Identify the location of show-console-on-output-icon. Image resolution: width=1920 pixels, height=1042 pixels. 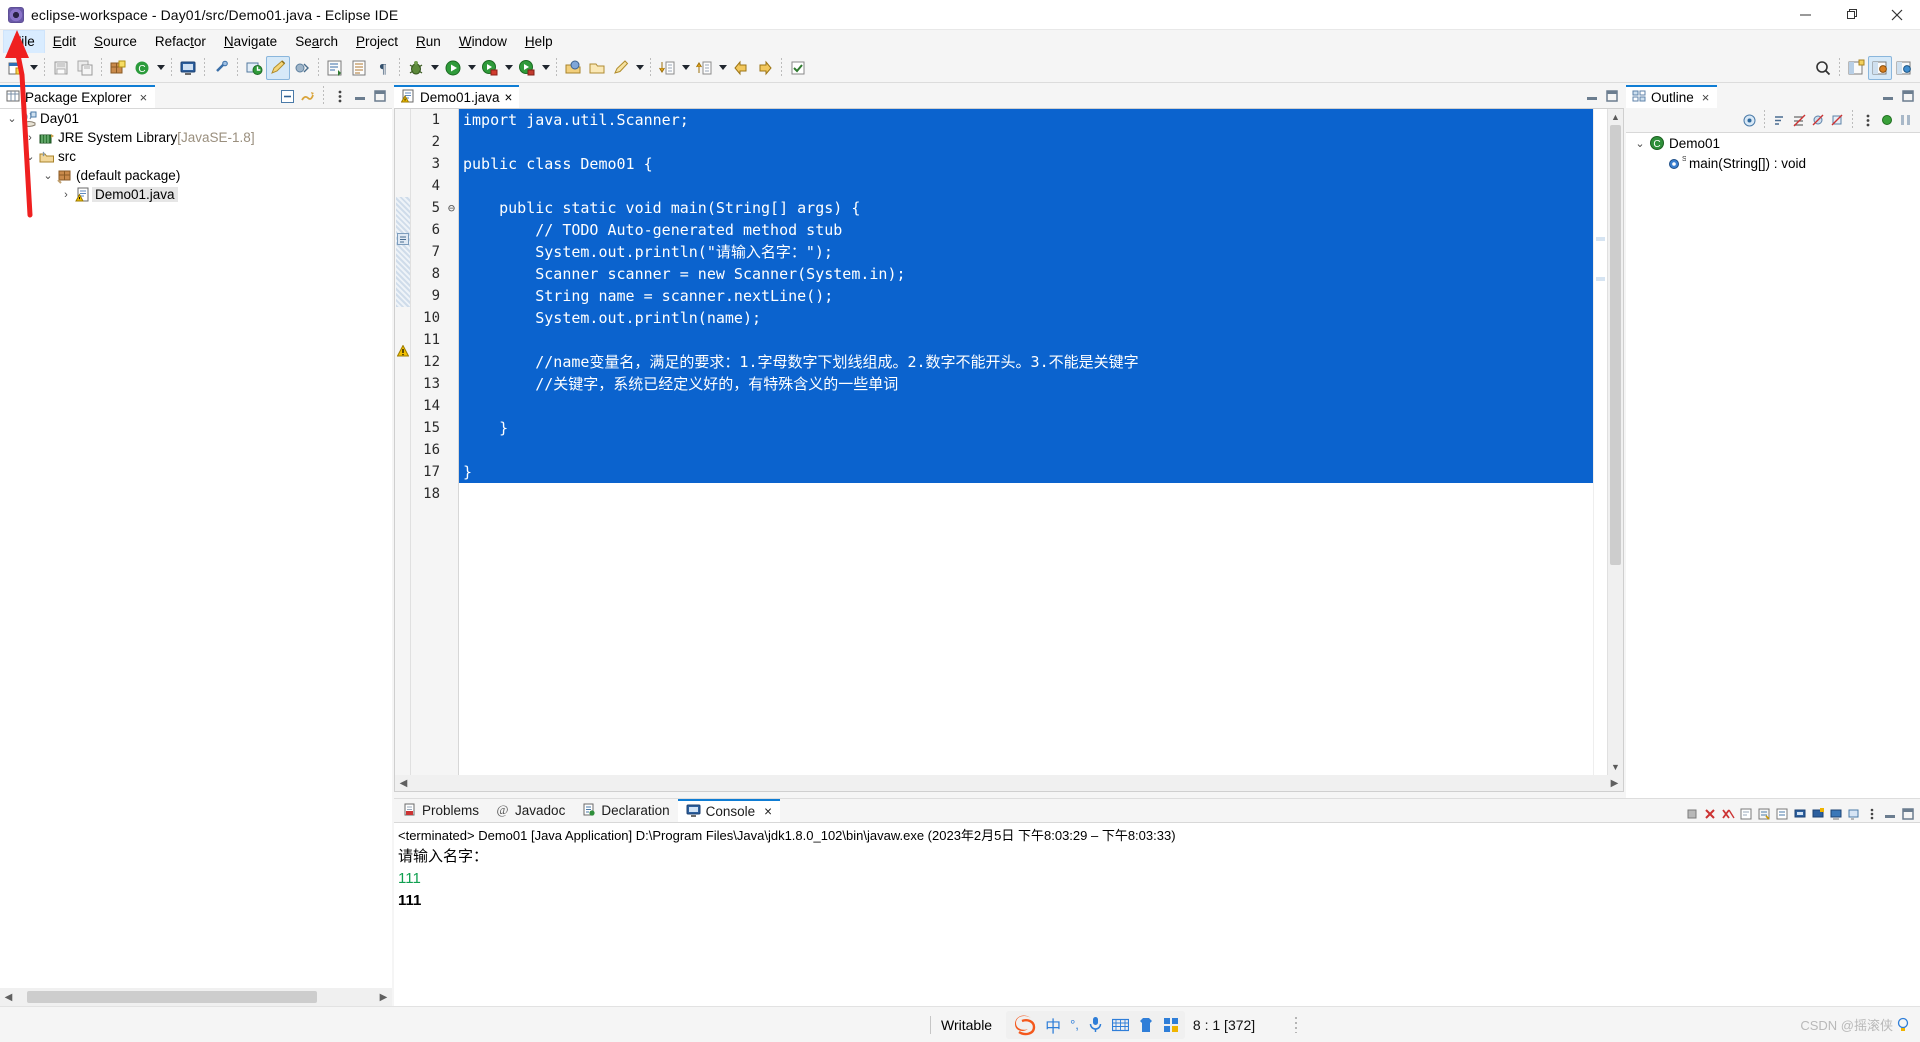
(1800, 814).